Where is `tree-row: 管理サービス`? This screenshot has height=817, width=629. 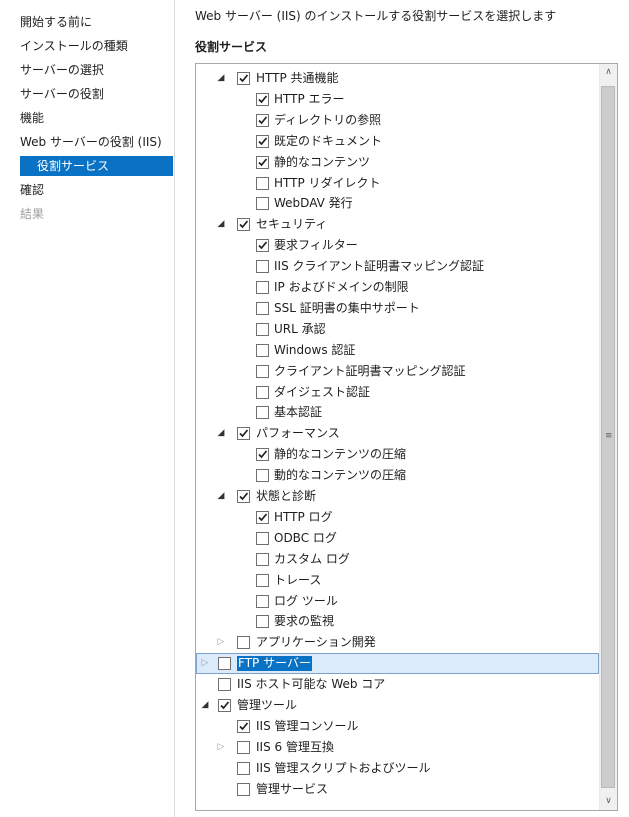 tree-row: 管理サービス is located at coordinates (397, 789).